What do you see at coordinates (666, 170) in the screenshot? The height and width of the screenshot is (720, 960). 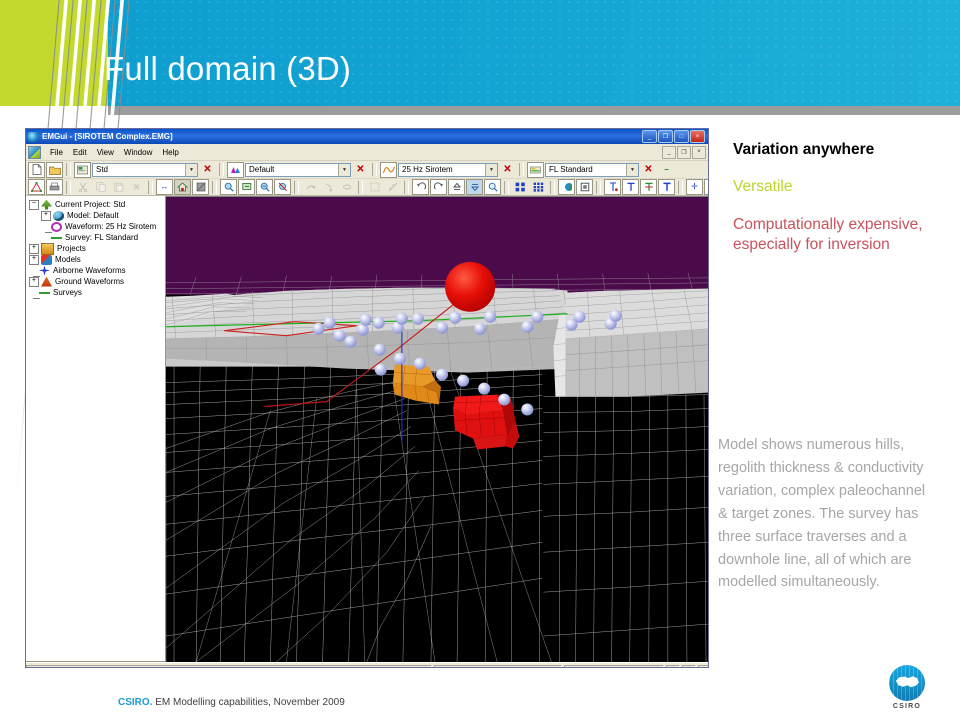 I see `survey-minus-button: −` at bounding box center [666, 170].